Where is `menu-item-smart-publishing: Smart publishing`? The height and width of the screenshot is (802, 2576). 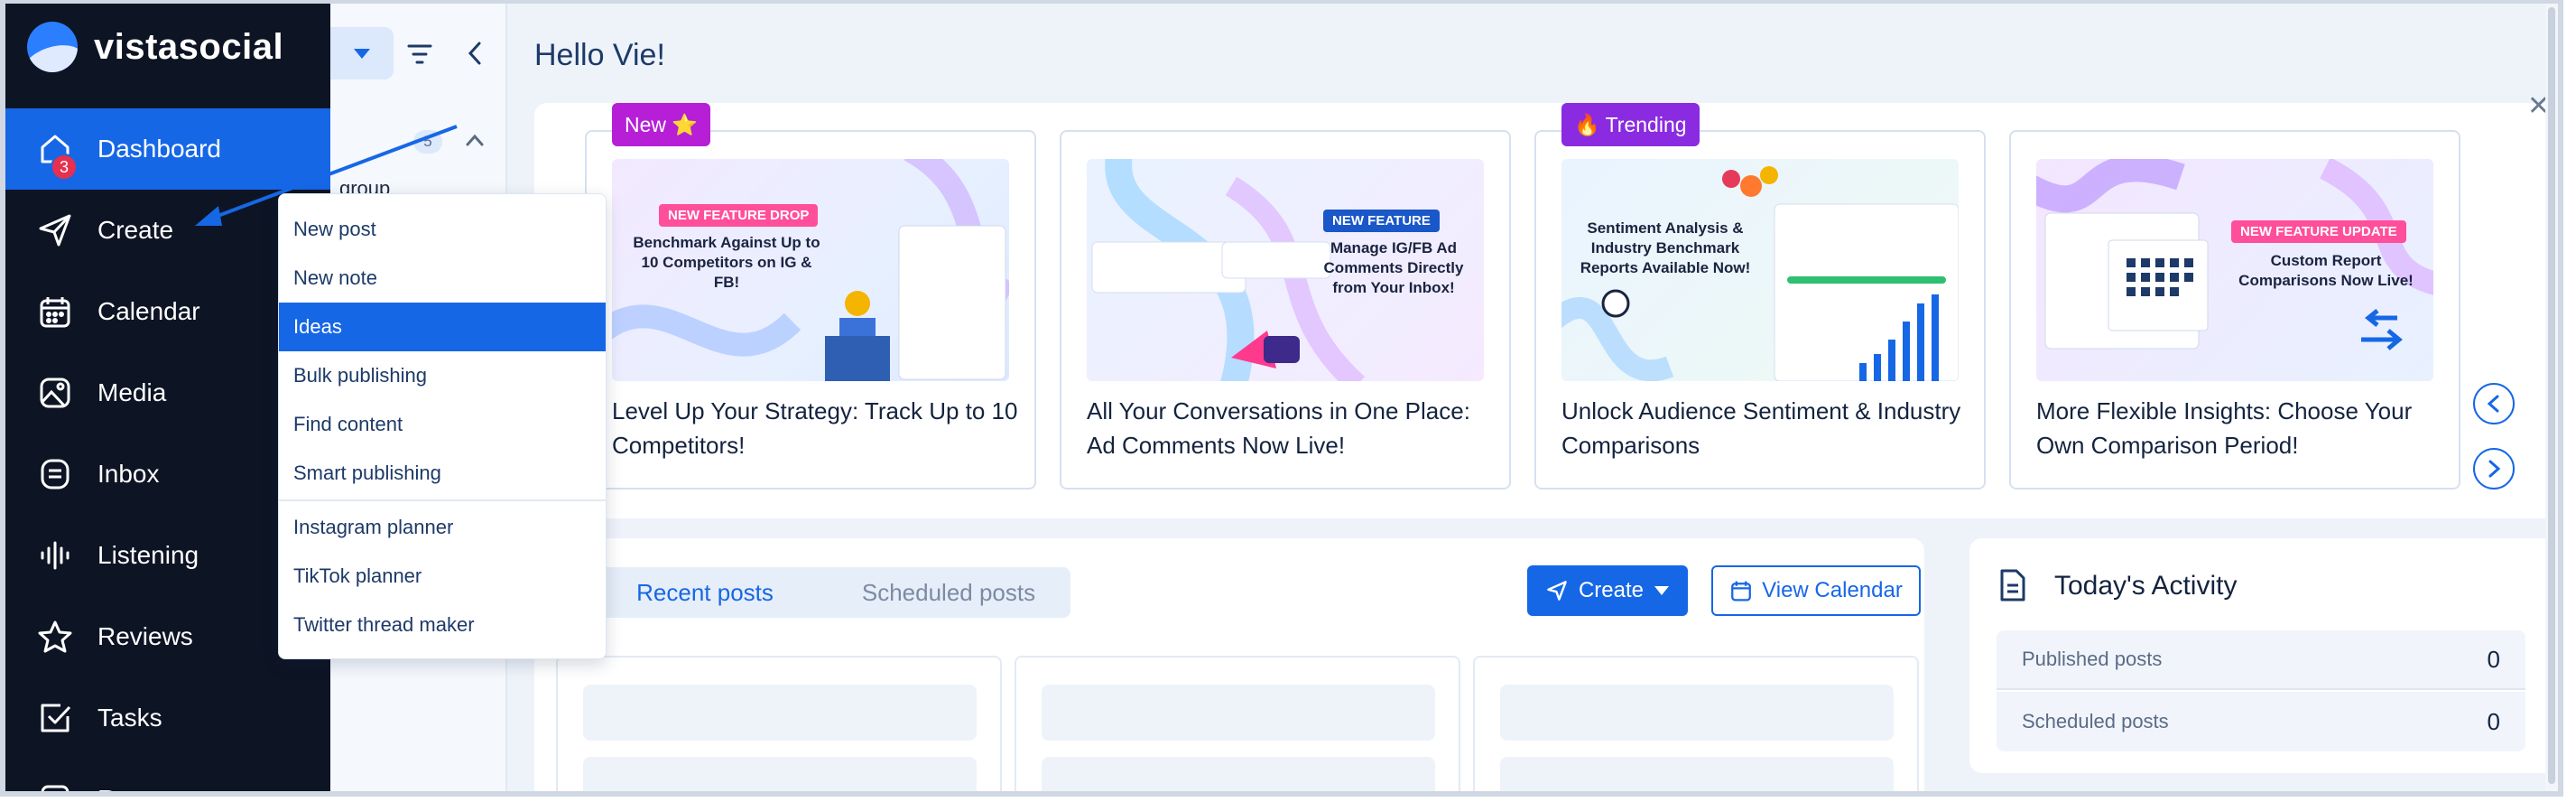
menu-item-smart-publishing: Smart publishing is located at coordinates (442, 473).